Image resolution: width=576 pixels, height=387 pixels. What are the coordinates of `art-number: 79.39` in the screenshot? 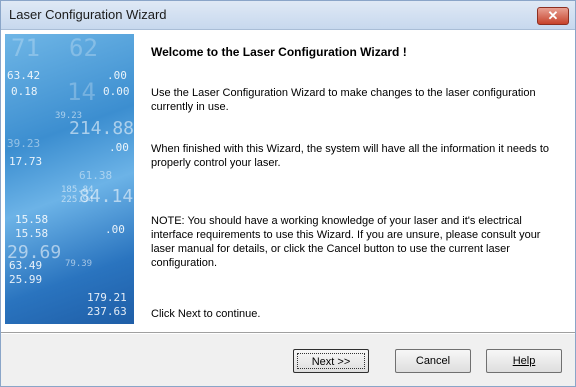 It's located at (79, 264).